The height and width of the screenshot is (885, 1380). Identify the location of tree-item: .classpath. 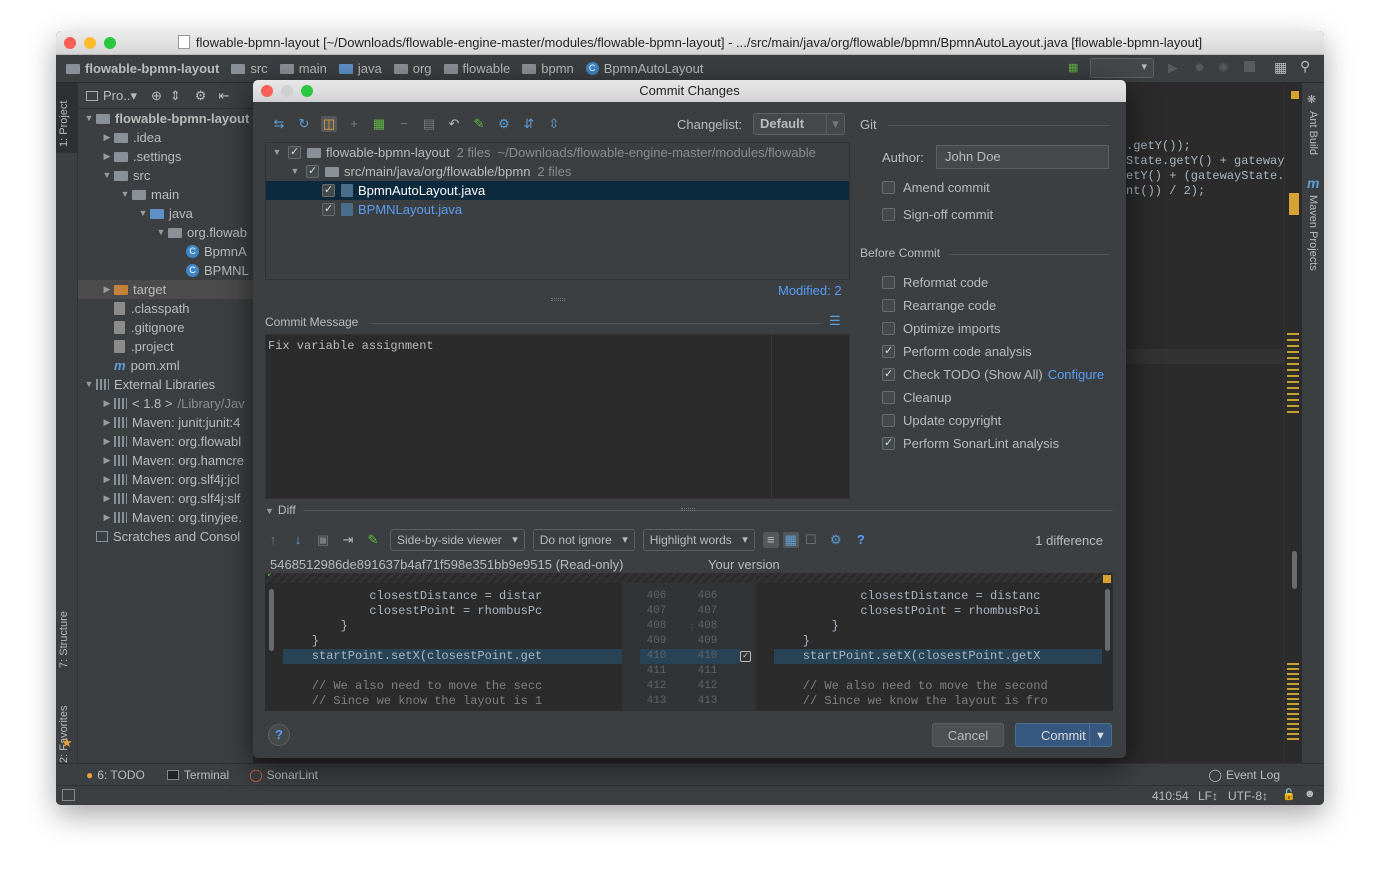
(165, 308).